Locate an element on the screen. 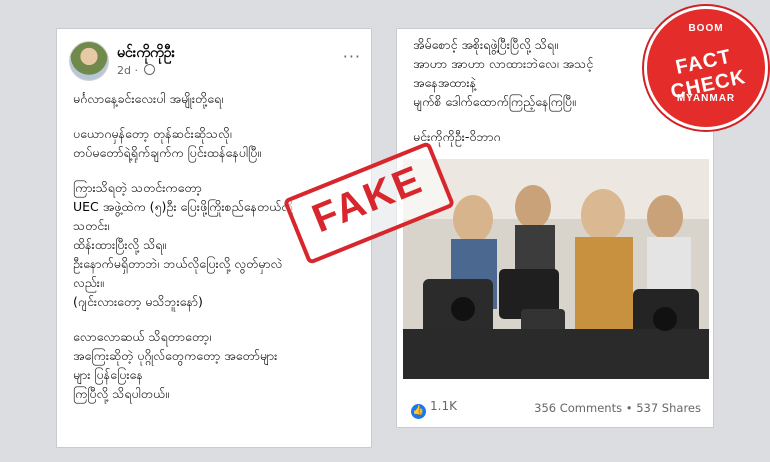  post-text-line: ကြပြီလို့ သိရပါတယ်။ is located at coordinates (121, 393).